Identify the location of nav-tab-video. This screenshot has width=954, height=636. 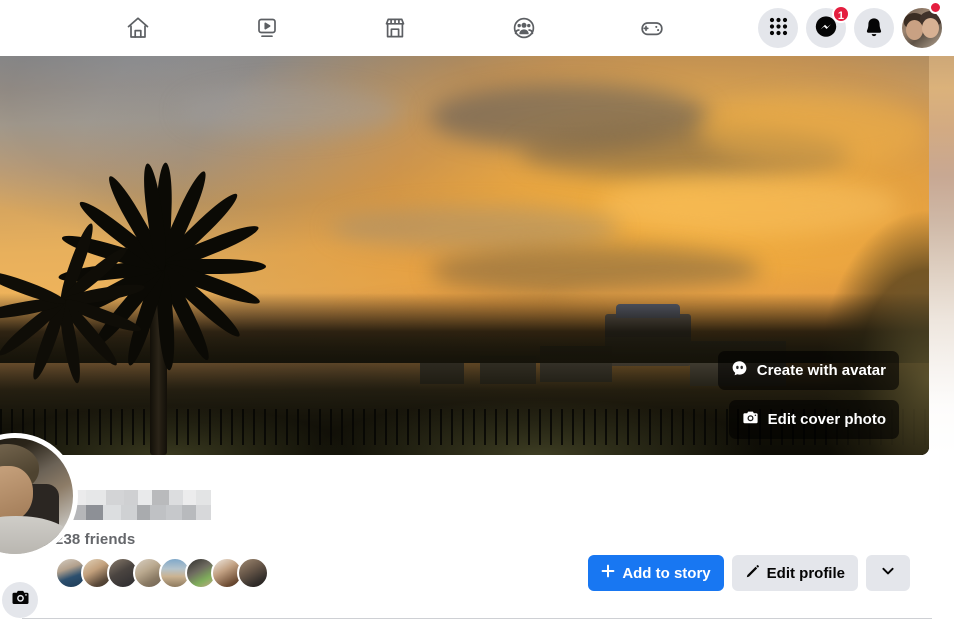
(267, 28).